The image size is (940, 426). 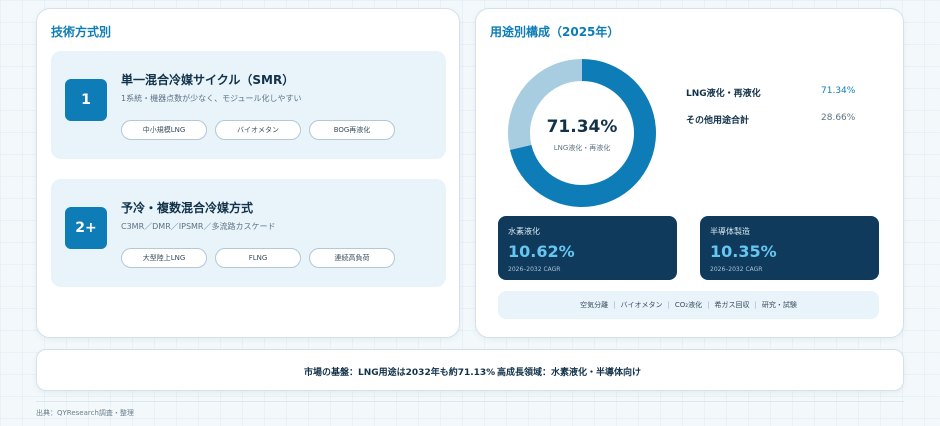 What do you see at coordinates (187, 208) in the screenshot?
I see `tech-title: 予冷・複数混合冷媒方式` at bounding box center [187, 208].